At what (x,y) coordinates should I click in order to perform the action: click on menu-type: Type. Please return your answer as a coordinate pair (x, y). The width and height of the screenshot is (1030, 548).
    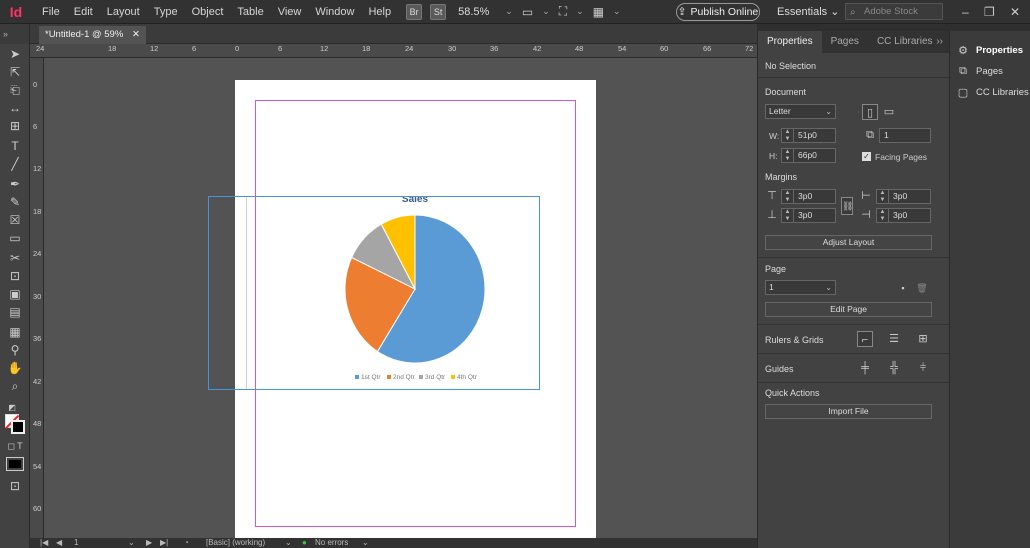
    Looking at the image, I should click on (166, 12).